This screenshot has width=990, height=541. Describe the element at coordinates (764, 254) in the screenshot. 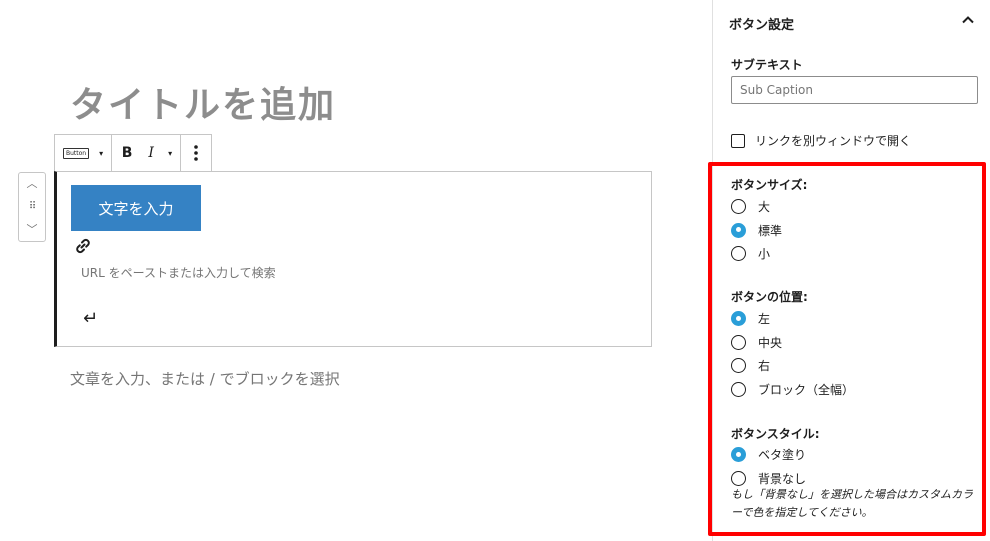

I see `radio-label: 小` at that location.